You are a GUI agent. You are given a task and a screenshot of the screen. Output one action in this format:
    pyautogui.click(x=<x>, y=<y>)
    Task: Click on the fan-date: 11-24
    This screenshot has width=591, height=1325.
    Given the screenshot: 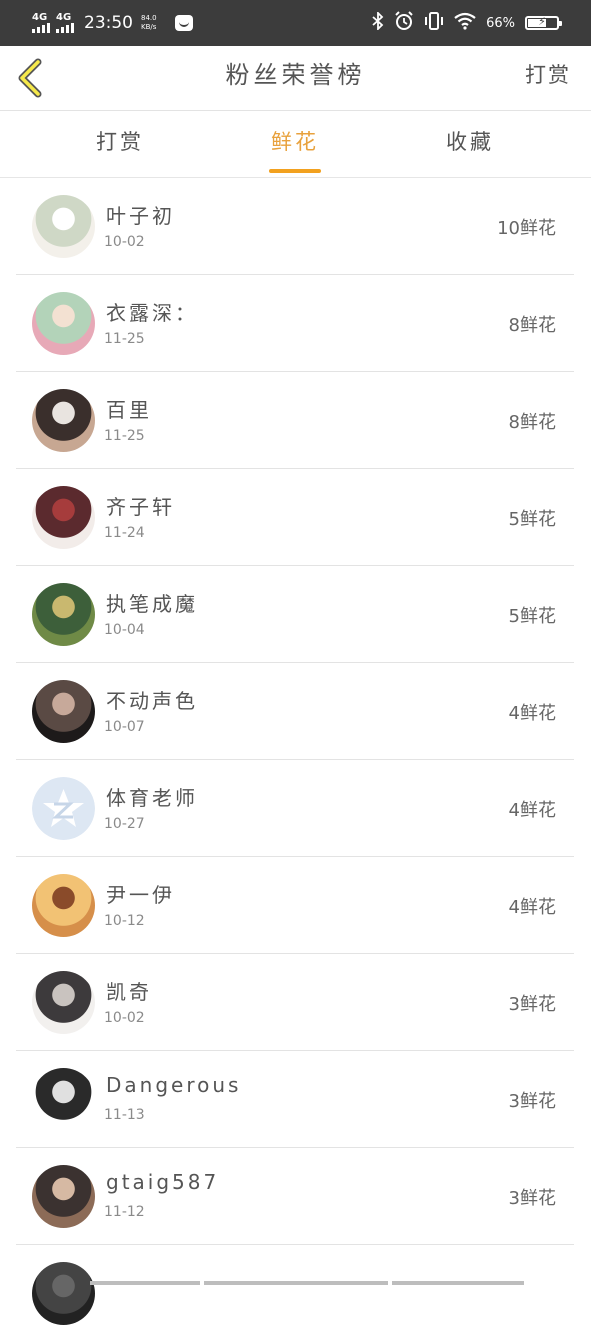 What is the action you would take?
    pyautogui.click(x=124, y=533)
    